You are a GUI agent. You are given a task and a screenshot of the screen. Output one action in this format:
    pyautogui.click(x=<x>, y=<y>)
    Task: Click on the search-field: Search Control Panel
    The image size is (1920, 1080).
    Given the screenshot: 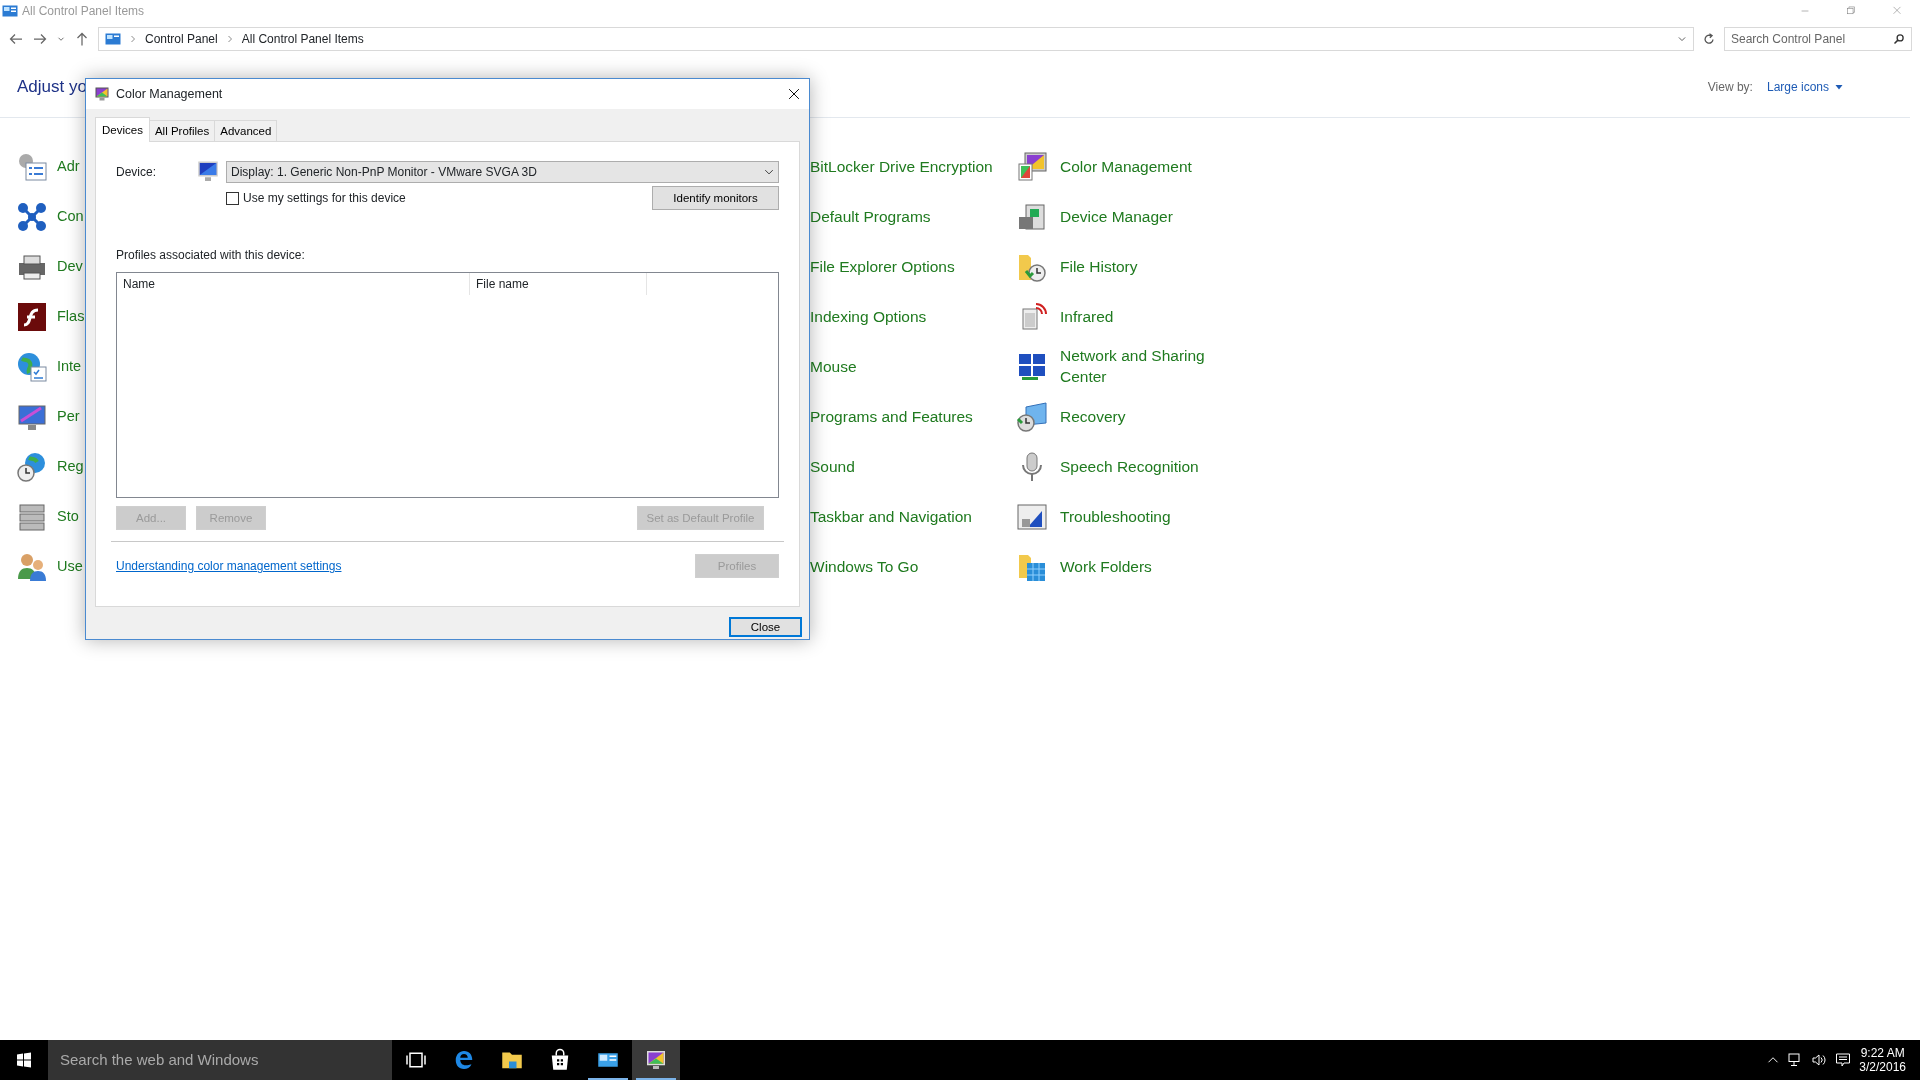 What is the action you would take?
    pyautogui.click(x=1818, y=39)
    